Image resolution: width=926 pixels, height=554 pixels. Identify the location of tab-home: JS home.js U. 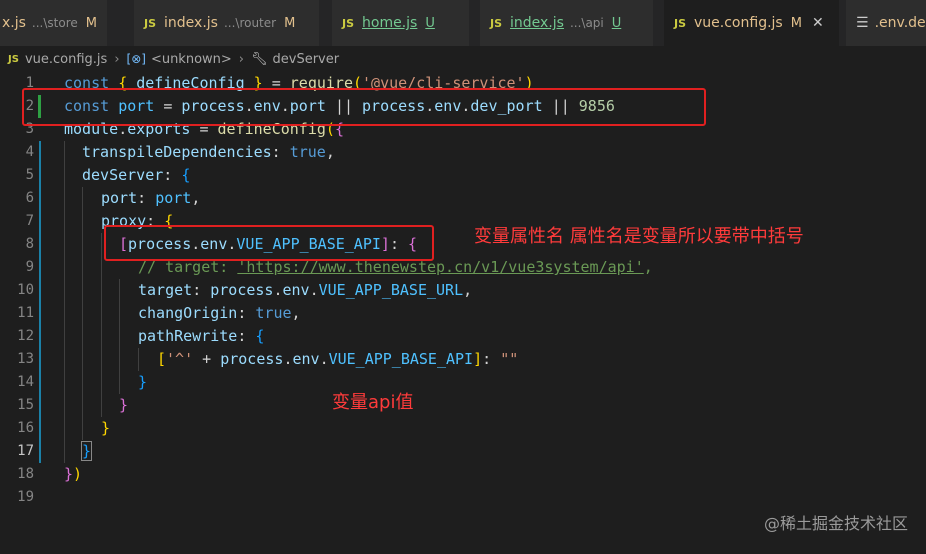
(401, 23).